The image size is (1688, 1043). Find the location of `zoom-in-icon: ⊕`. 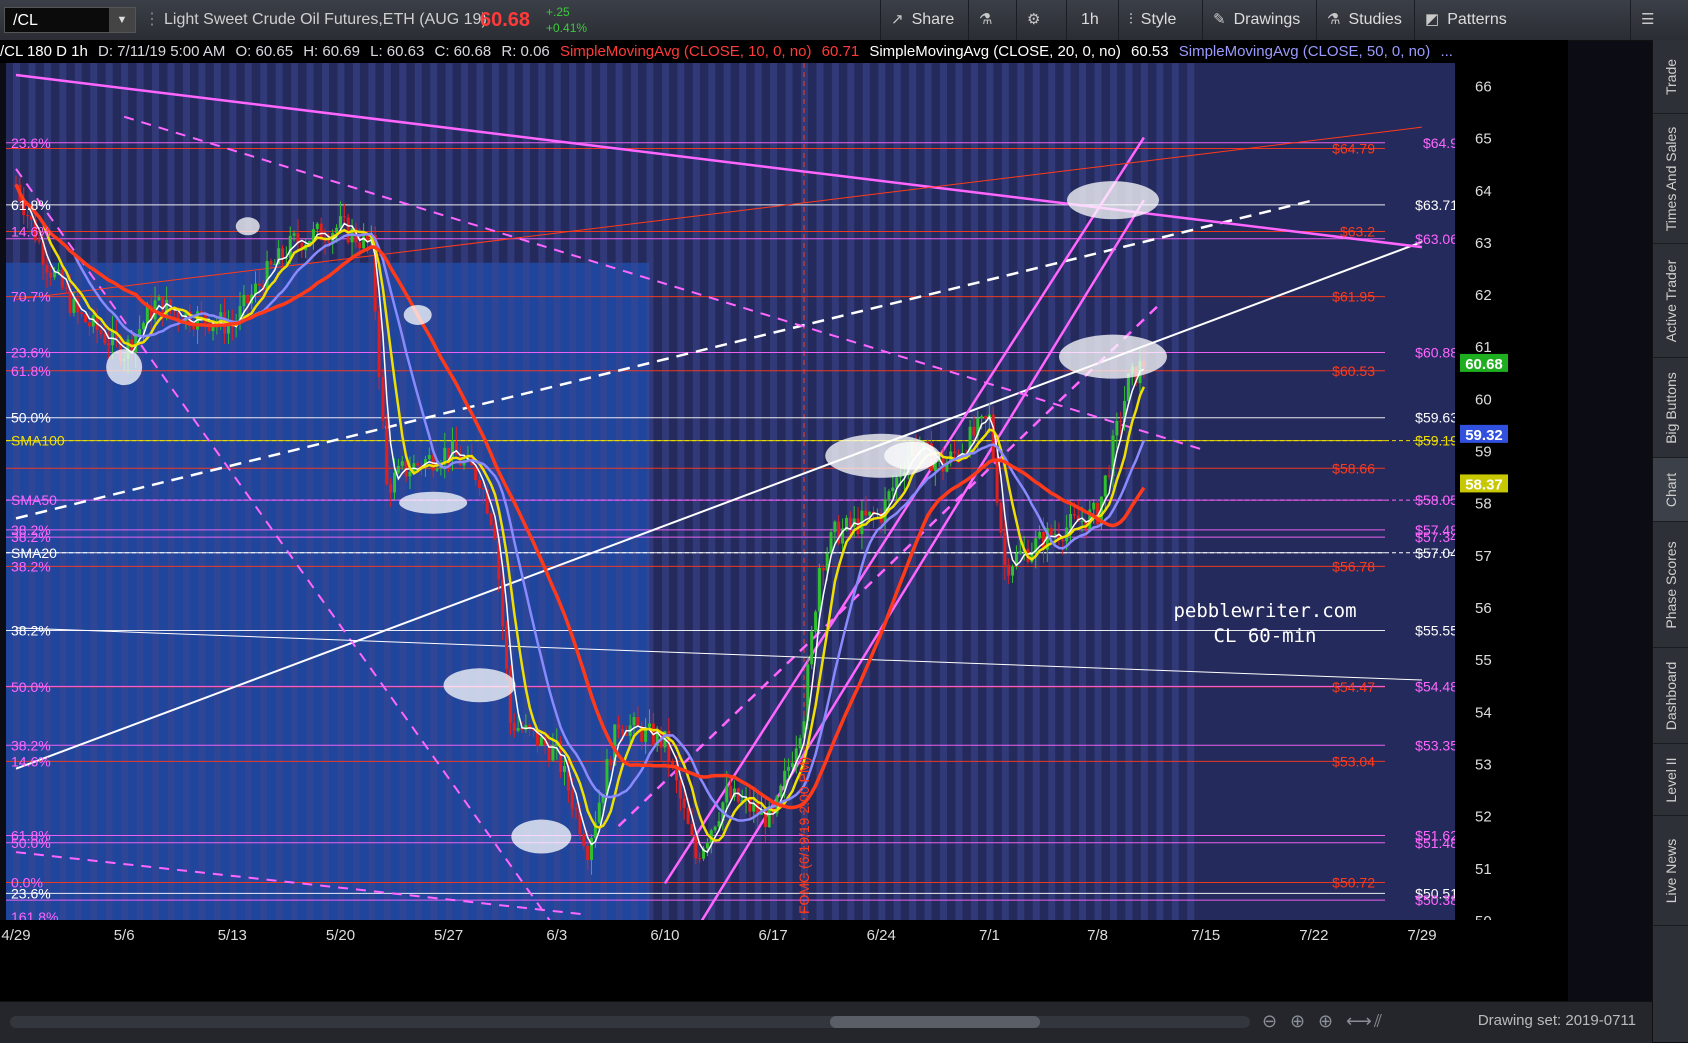

zoom-in-icon: ⊕ is located at coordinates (1325, 1021).